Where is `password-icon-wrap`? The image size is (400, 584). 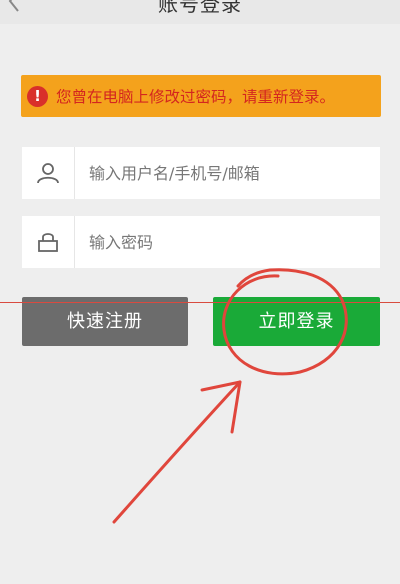
password-icon-wrap is located at coordinates (48, 242).